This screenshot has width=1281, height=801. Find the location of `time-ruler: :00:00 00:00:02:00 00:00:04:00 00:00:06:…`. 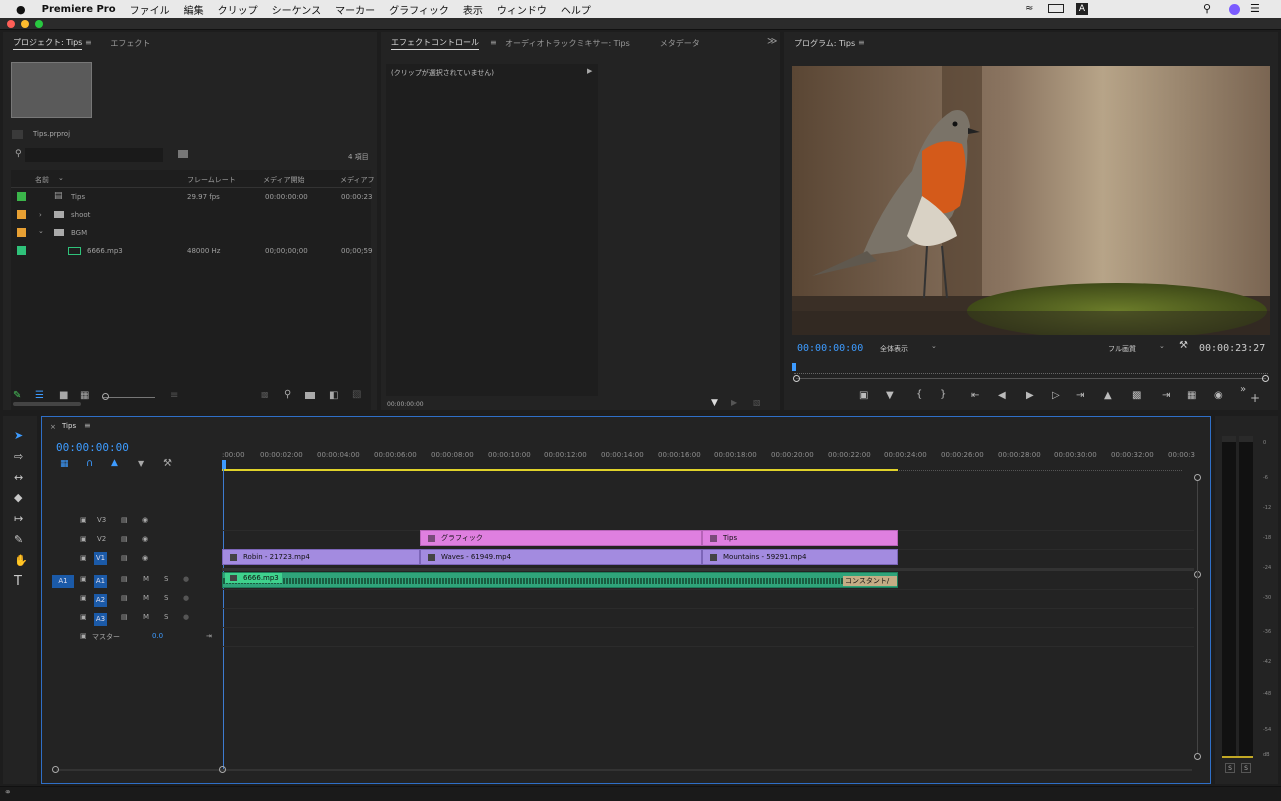

time-ruler: :00:00 00:00:02:00 00:00:04:00 00:00:06:… is located at coordinates (708, 459).